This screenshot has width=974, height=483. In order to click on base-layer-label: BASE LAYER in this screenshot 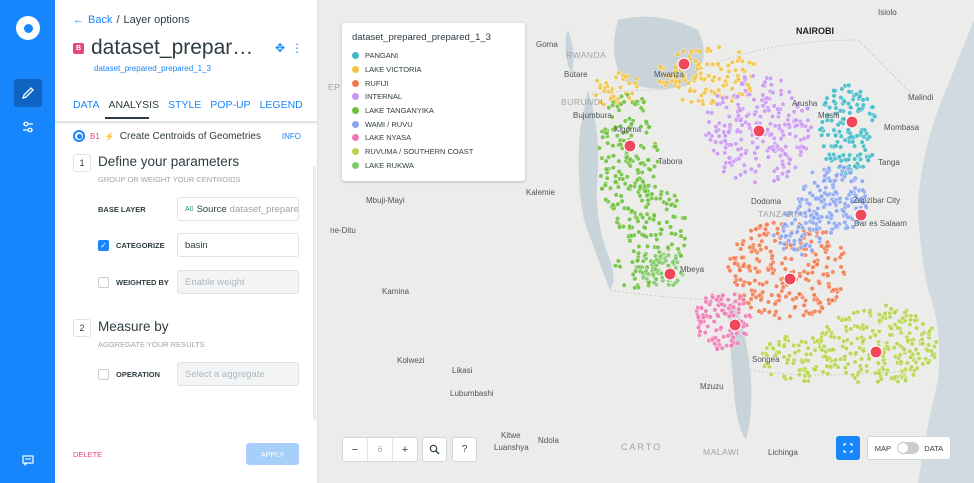, I will do `click(122, 209)`.